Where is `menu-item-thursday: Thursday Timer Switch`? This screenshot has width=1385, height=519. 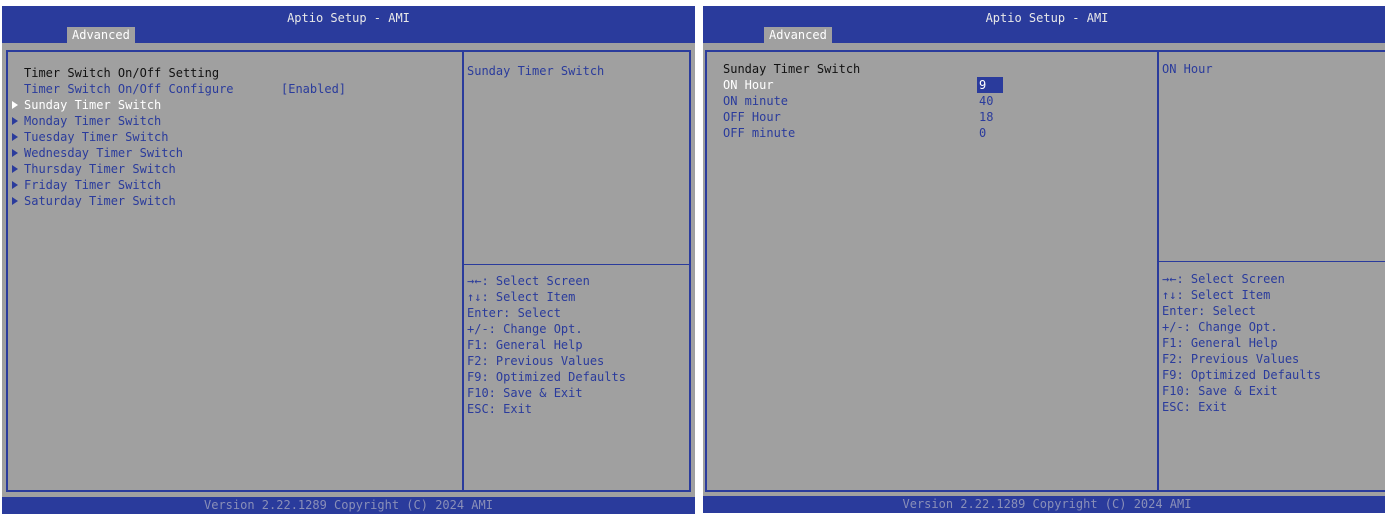
menu-item-thursday: Thursday Timer Switch is located at coordinates (94, 169).